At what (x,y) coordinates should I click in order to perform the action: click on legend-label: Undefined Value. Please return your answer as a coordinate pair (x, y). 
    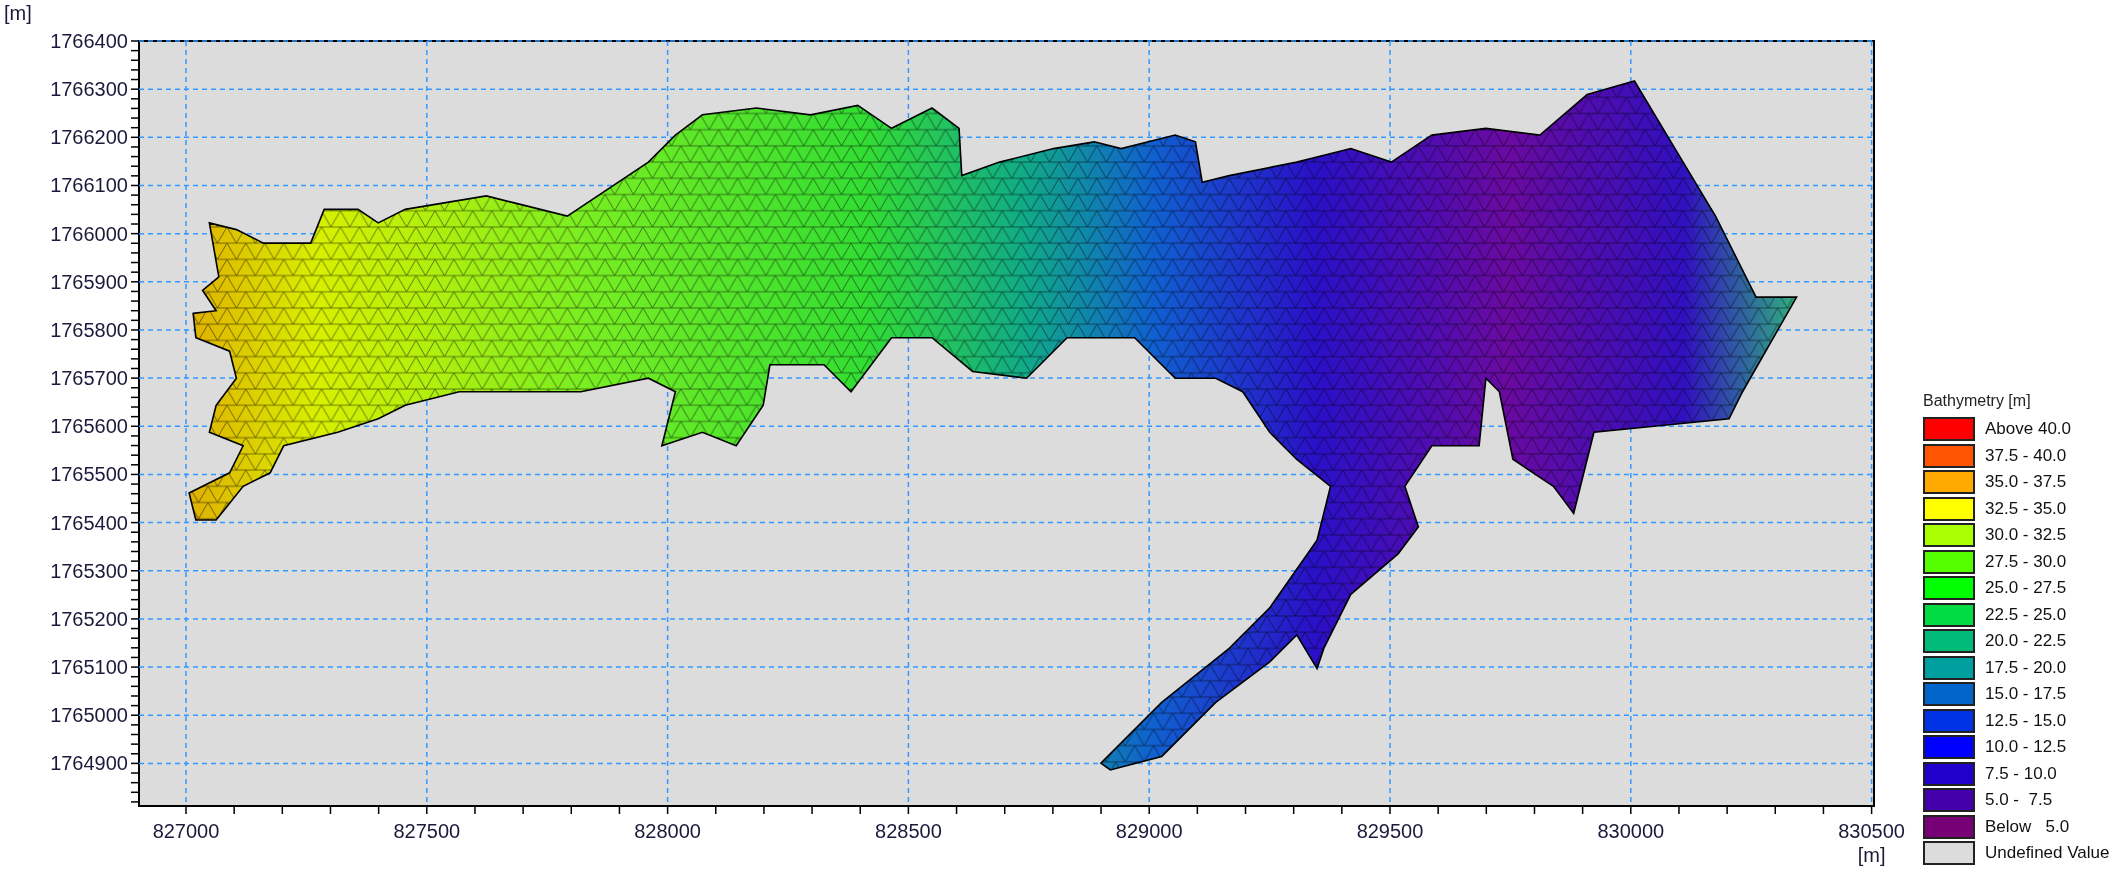
    Looking at the image, I should click on (2047, 853).